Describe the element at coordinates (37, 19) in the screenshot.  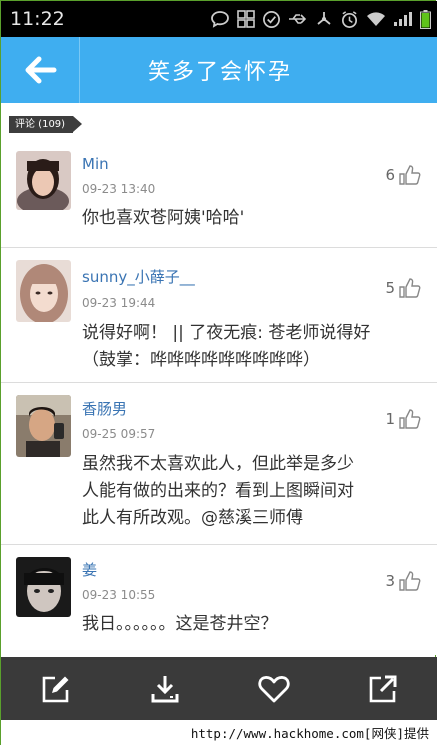
I see `status-time: 11:22` at that location.